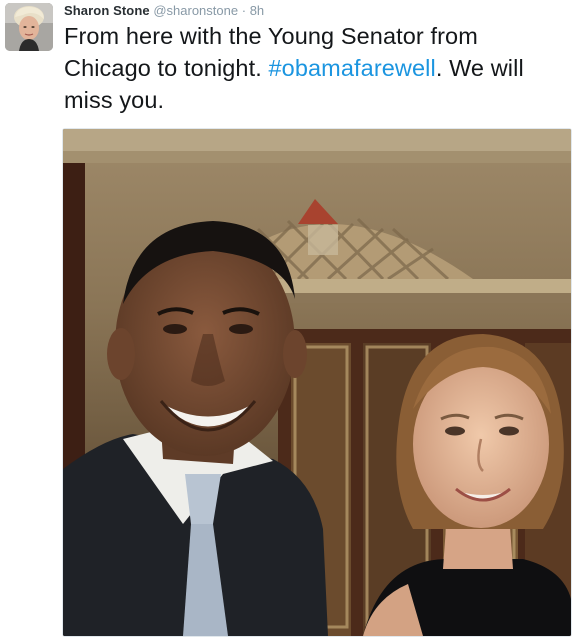  I want to click on avatar, so click(29, 27).